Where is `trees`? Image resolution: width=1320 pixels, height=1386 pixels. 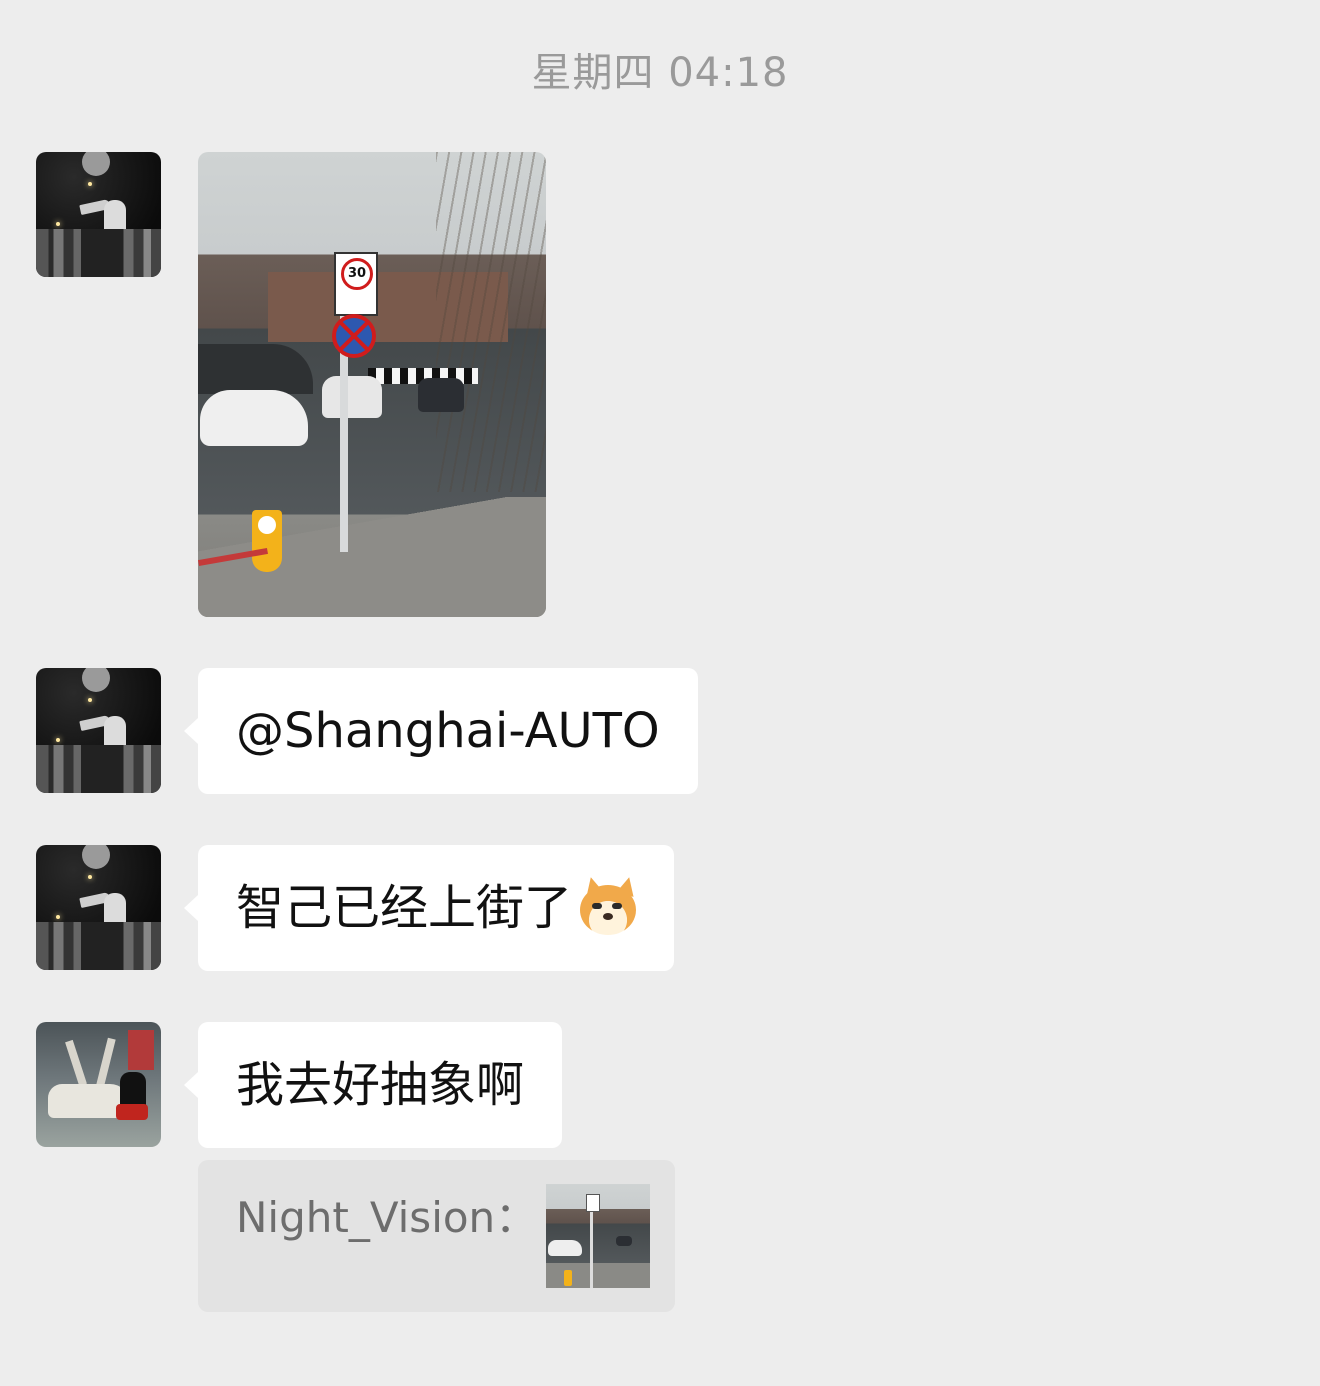
trees is located at coordinates (491, 322).